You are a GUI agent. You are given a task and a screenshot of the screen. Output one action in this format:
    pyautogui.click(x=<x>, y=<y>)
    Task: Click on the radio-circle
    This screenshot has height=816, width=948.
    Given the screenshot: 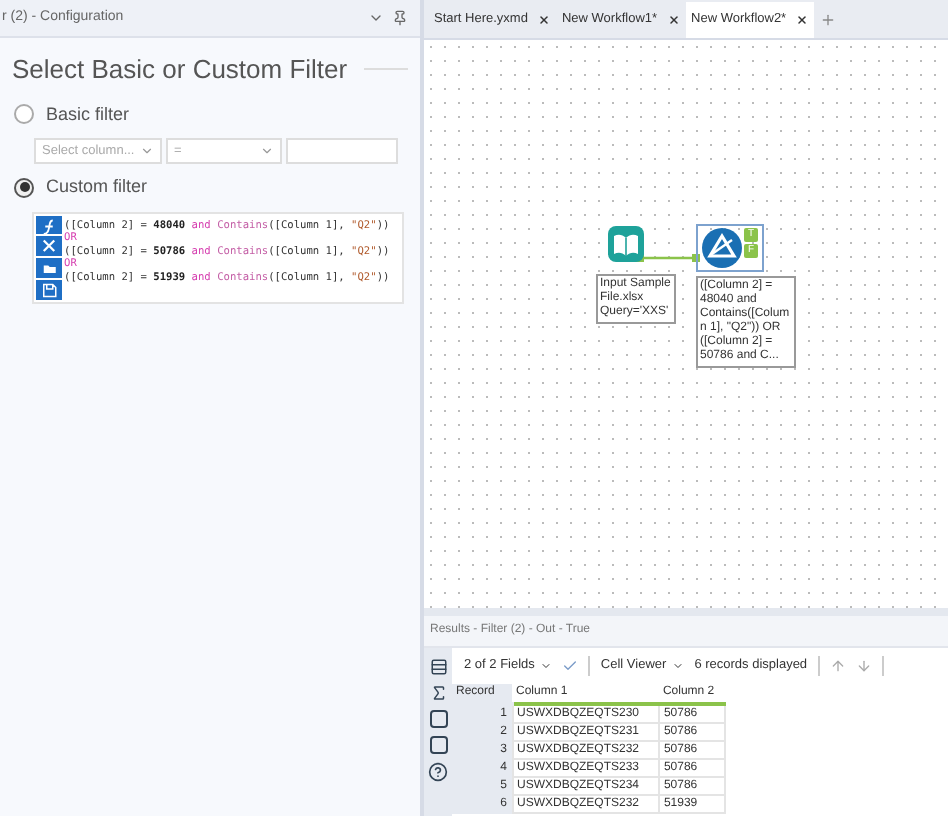 What is the action you would take?
    pyautogui.click(x=24, y=187)
    